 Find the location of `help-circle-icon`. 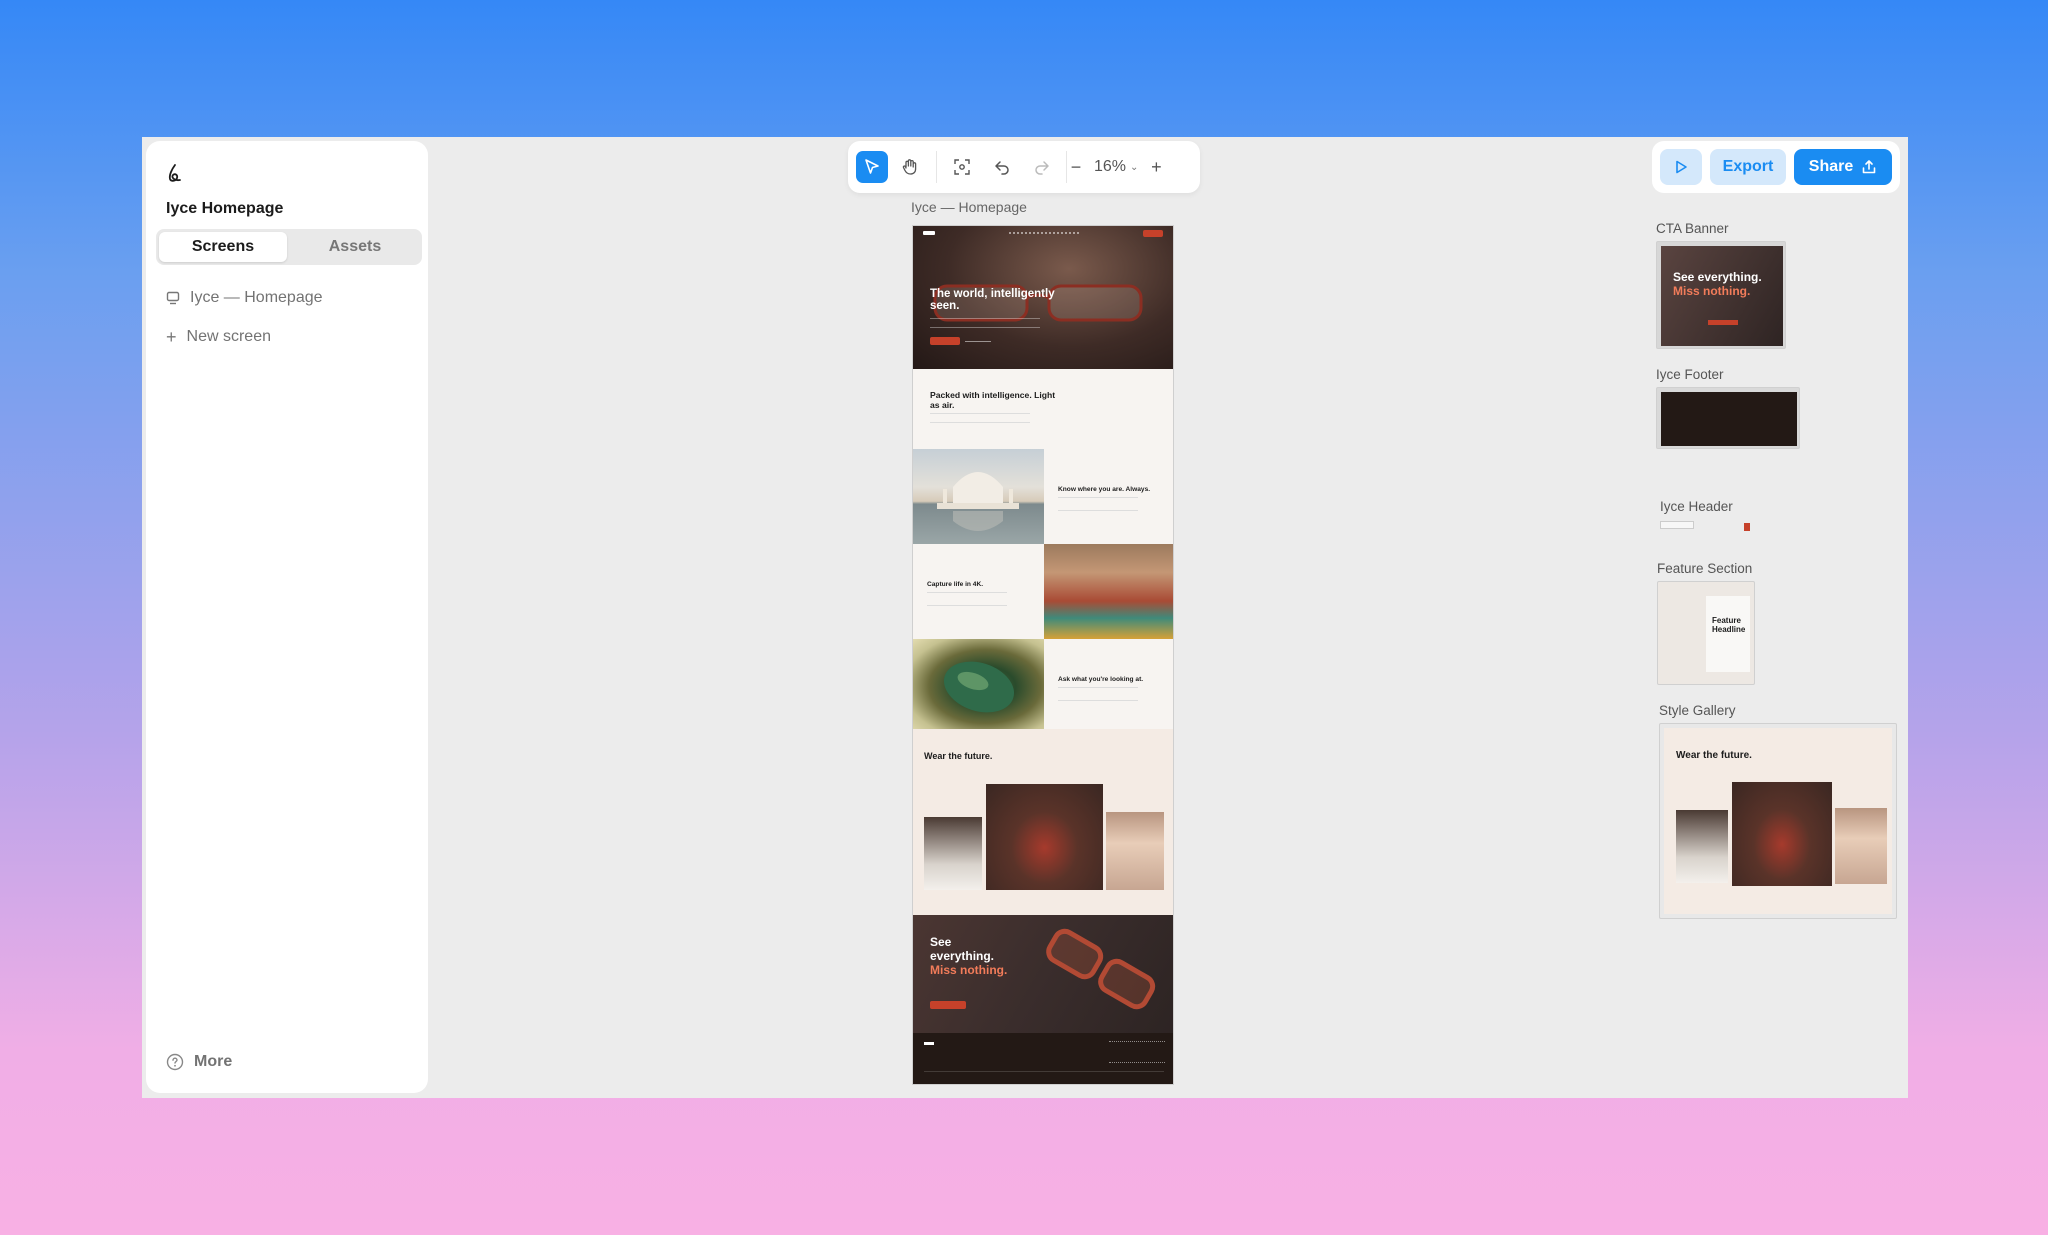

help-circle-icon is located at coordinates (175, 1062).